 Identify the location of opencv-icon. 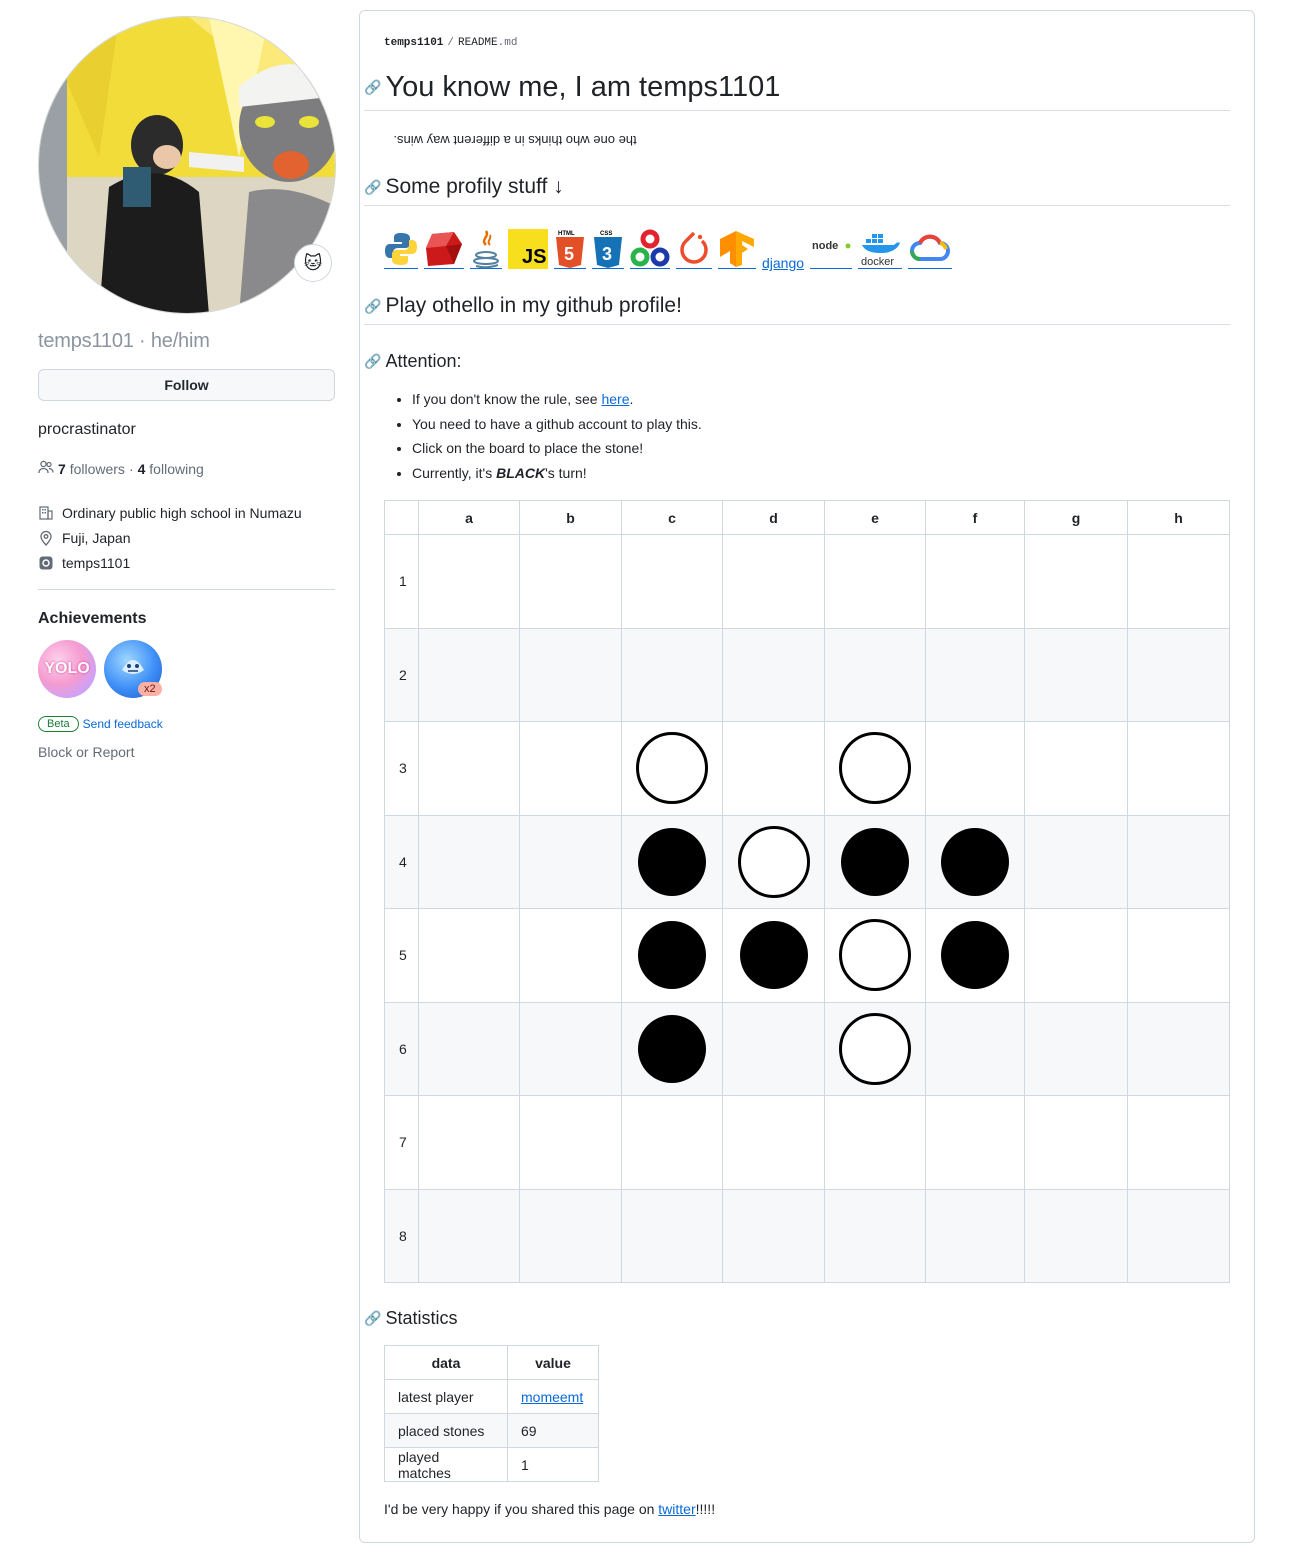
(650, 249).